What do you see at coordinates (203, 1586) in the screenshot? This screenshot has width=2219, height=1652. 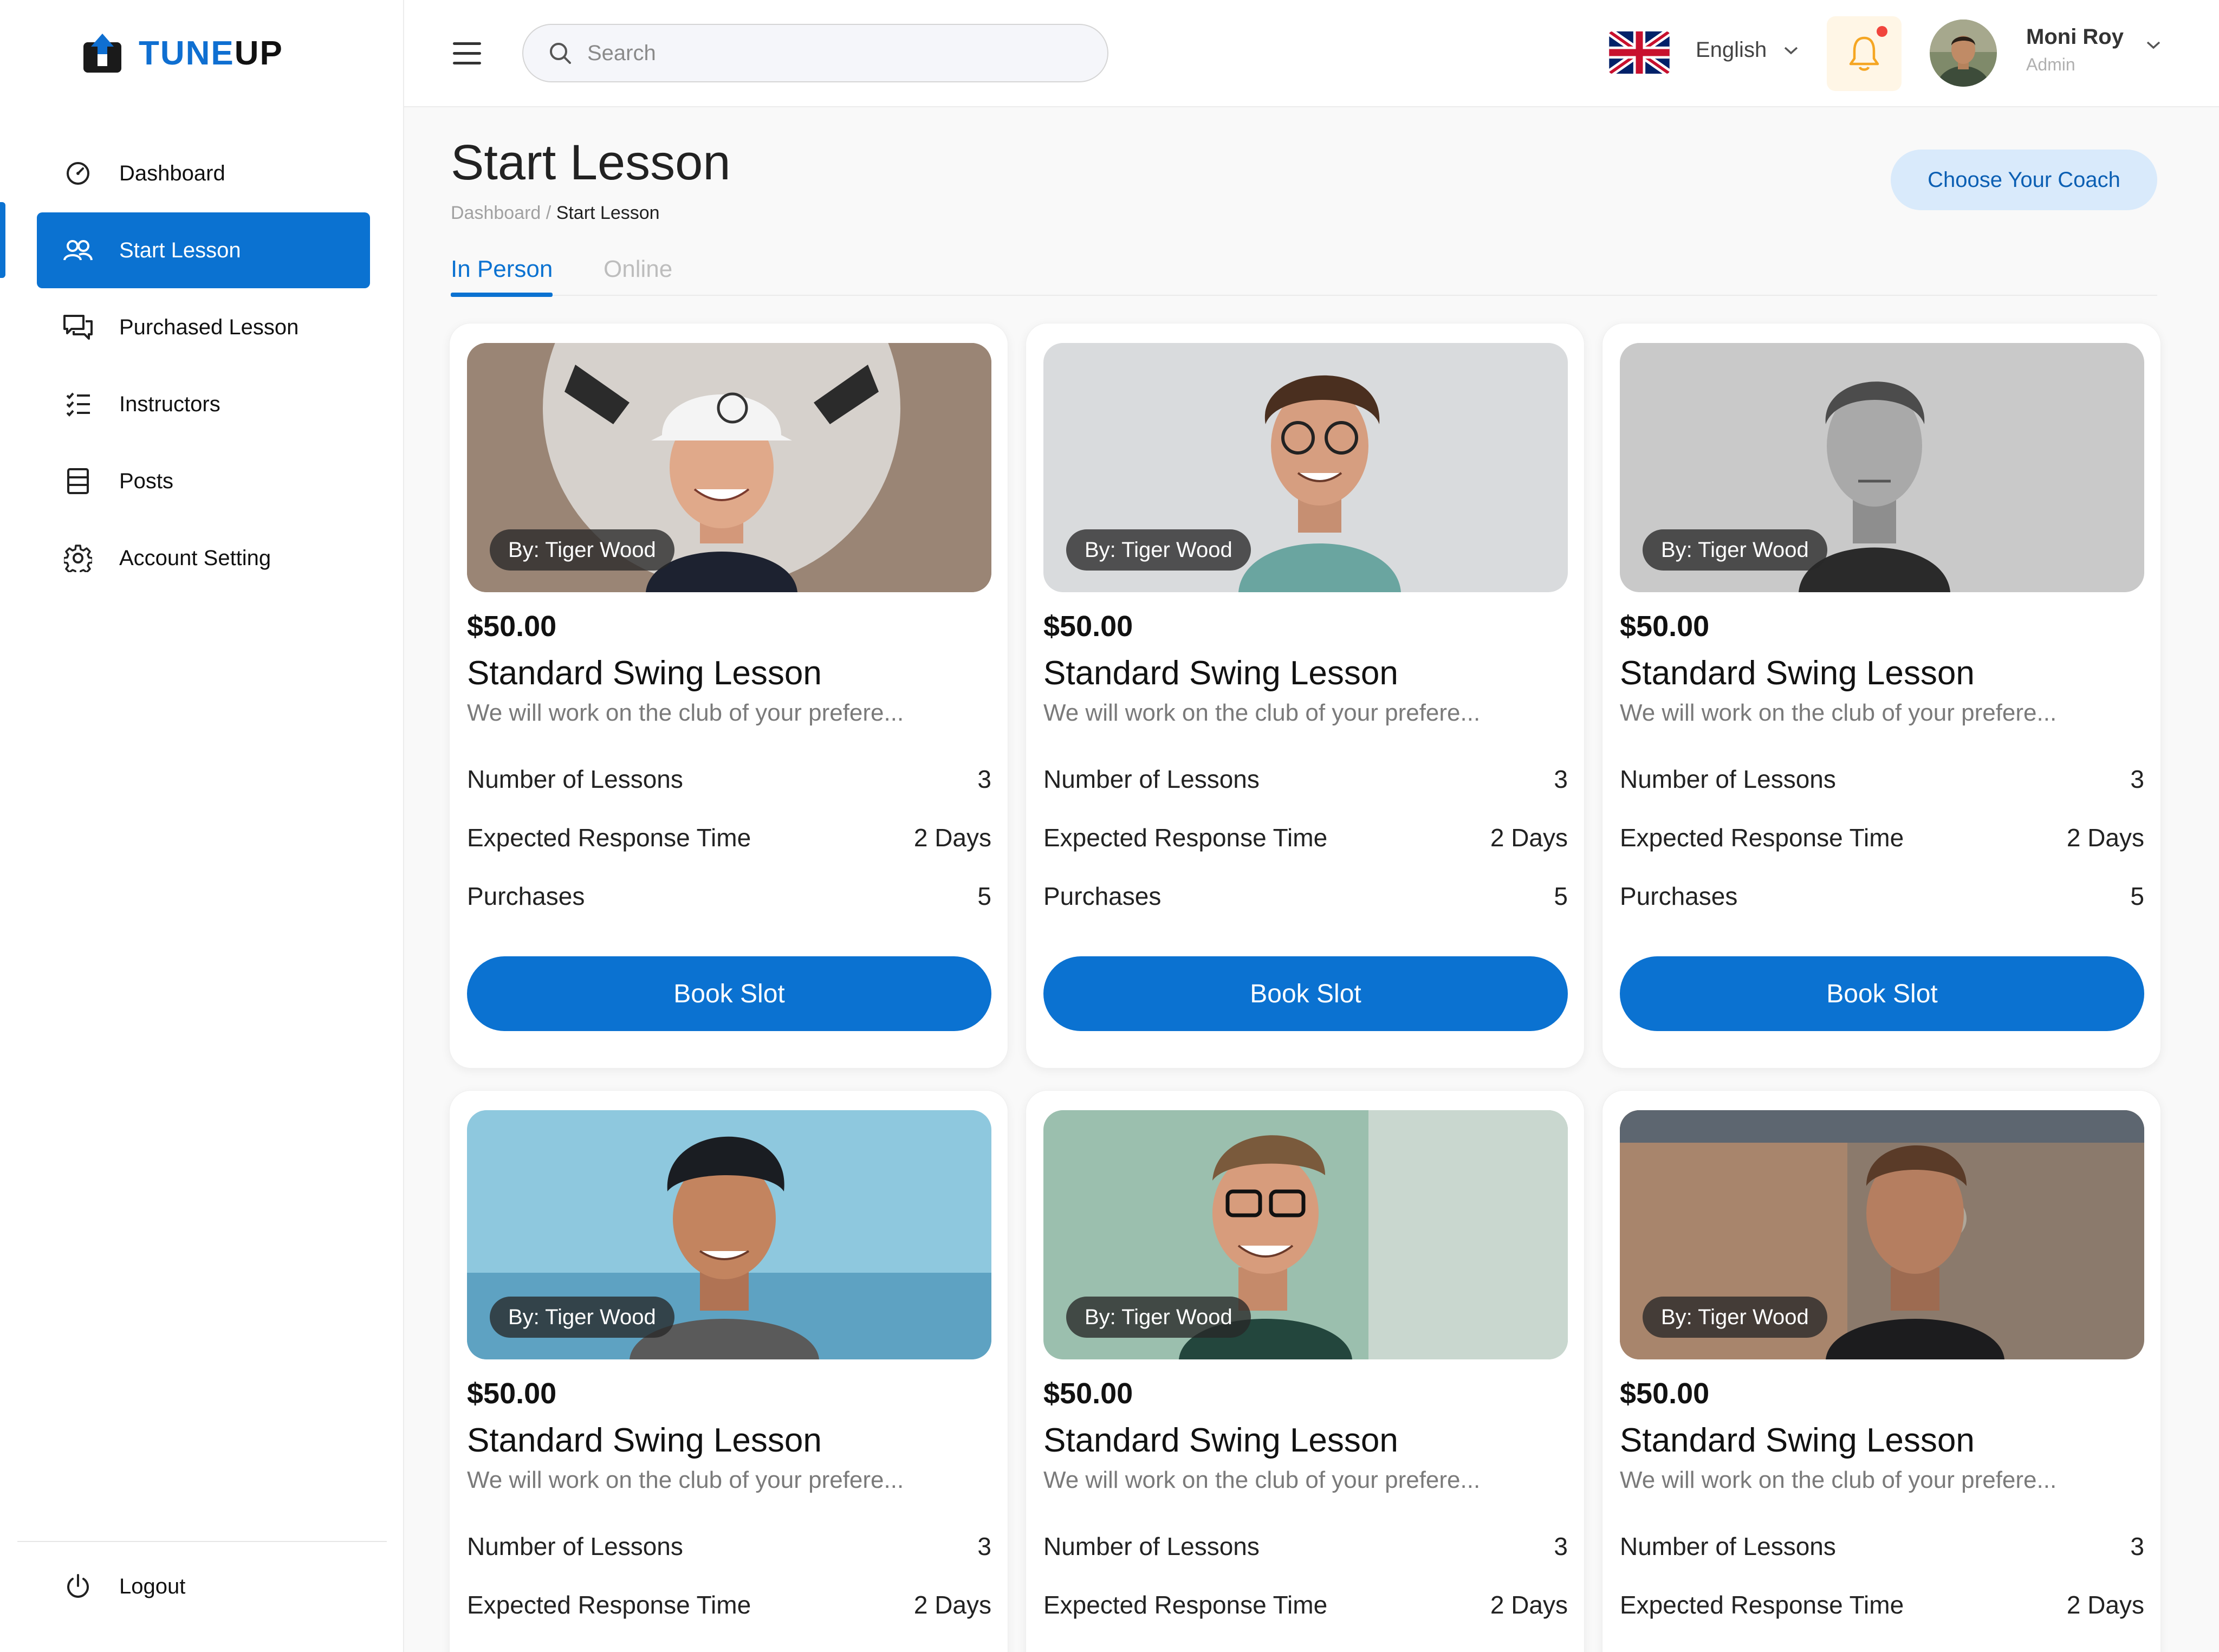 I see `logout-button: Logout` at bounding box center [203, 1586].